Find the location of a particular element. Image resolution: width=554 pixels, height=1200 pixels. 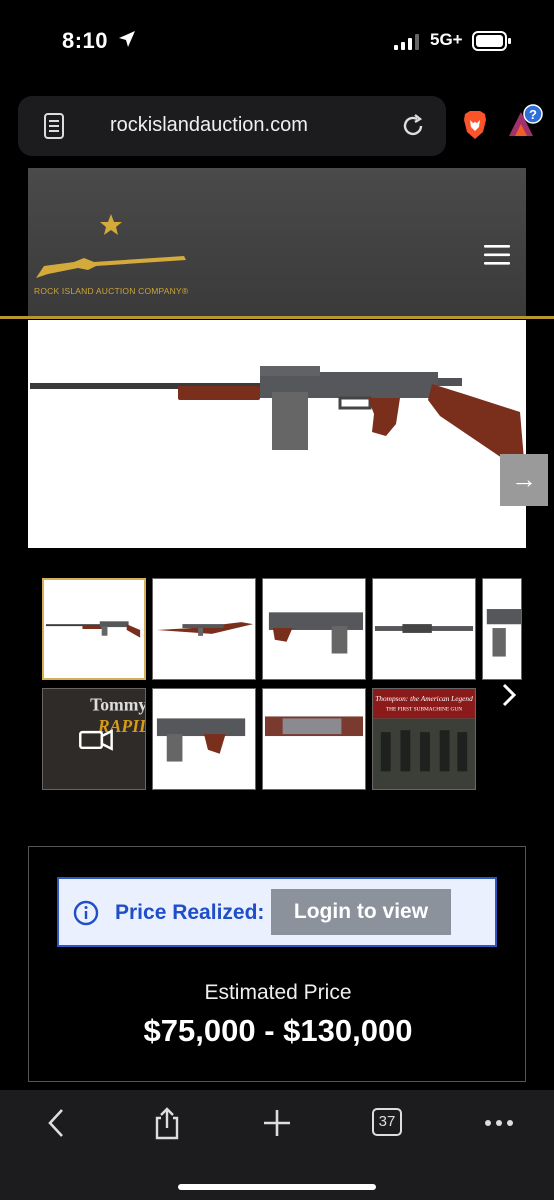

new-tab-plus-icon is located at coordinates (277, 1123).